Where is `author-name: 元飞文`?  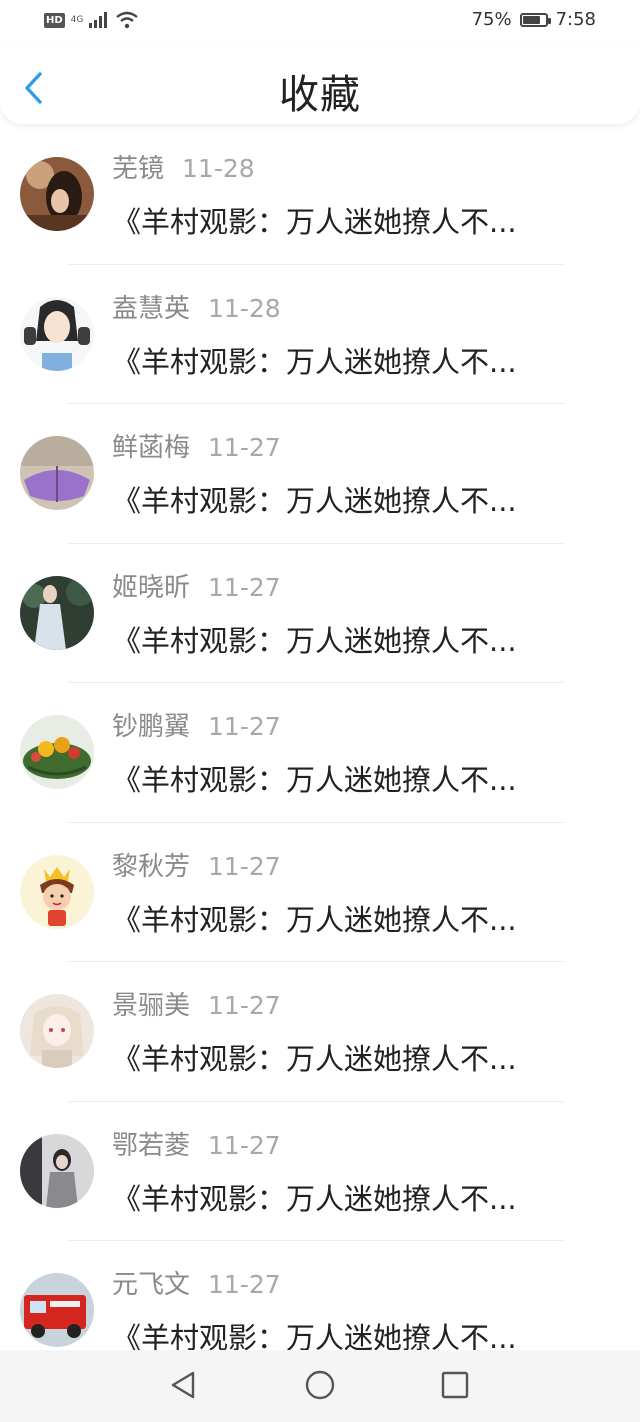 author-name: 元飞文 is located at coordinates (151, 1285).